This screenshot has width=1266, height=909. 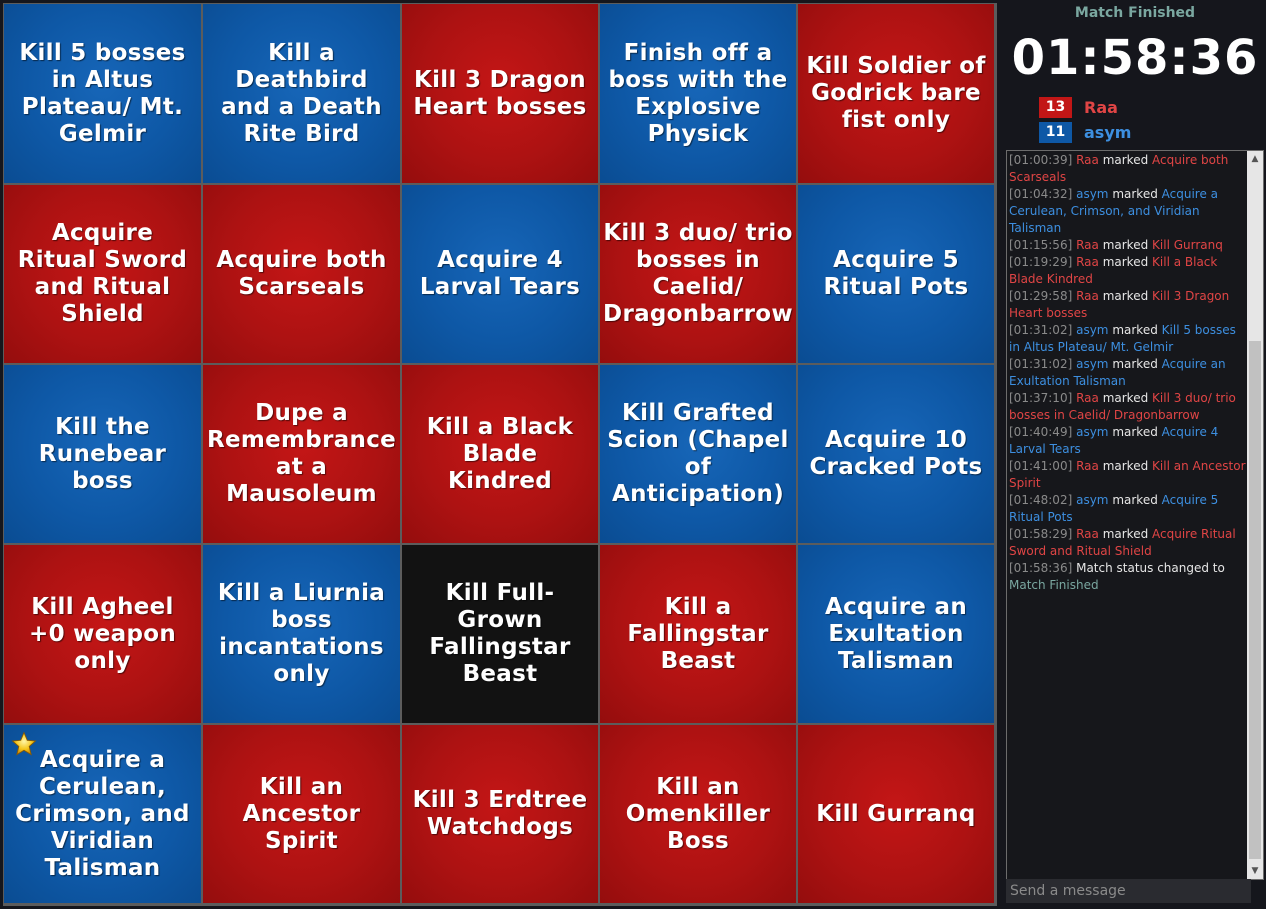 I want to click on chat-scrollbar: ▲ ▼, so click(x=1255, y=515).